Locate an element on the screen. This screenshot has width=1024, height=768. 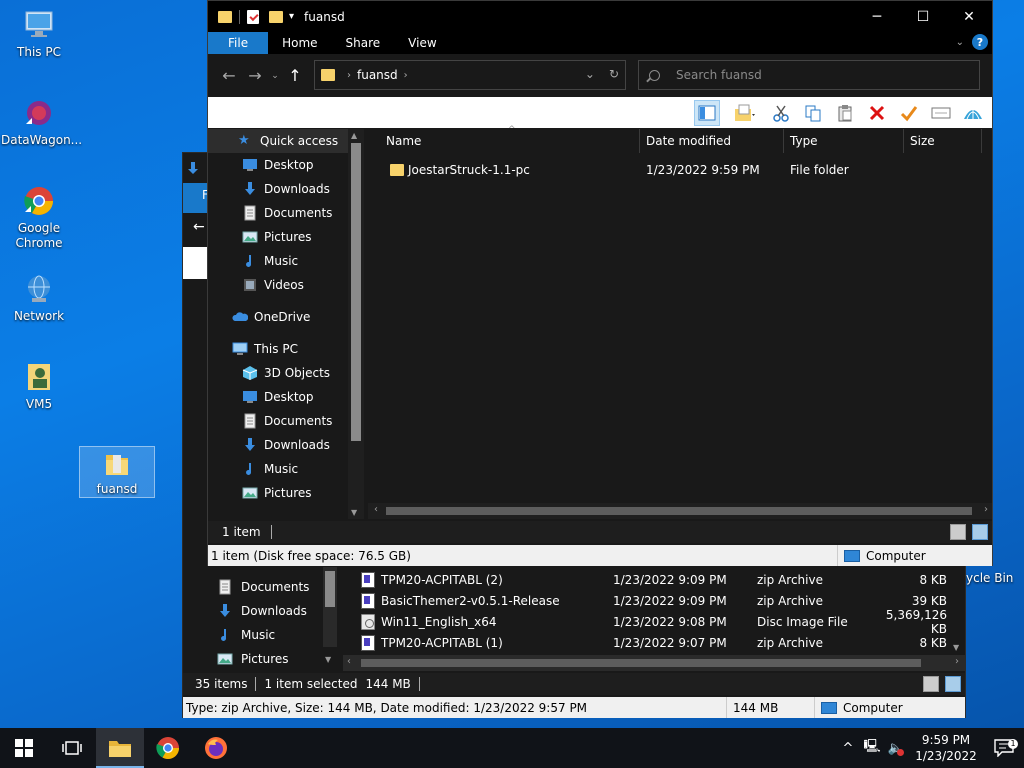
paste-icon is located at coordinates (845, 113).